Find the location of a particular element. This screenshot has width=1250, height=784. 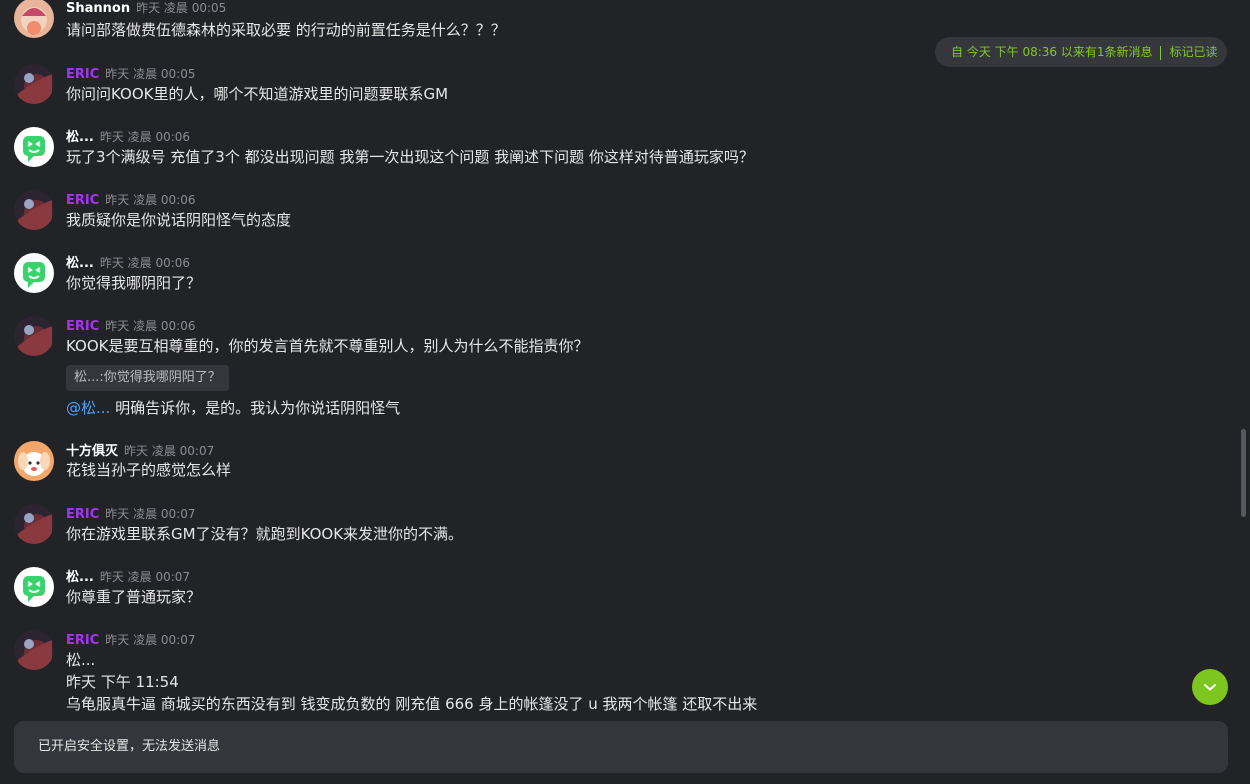

username: Shannon is located at coordinates (98, 8).